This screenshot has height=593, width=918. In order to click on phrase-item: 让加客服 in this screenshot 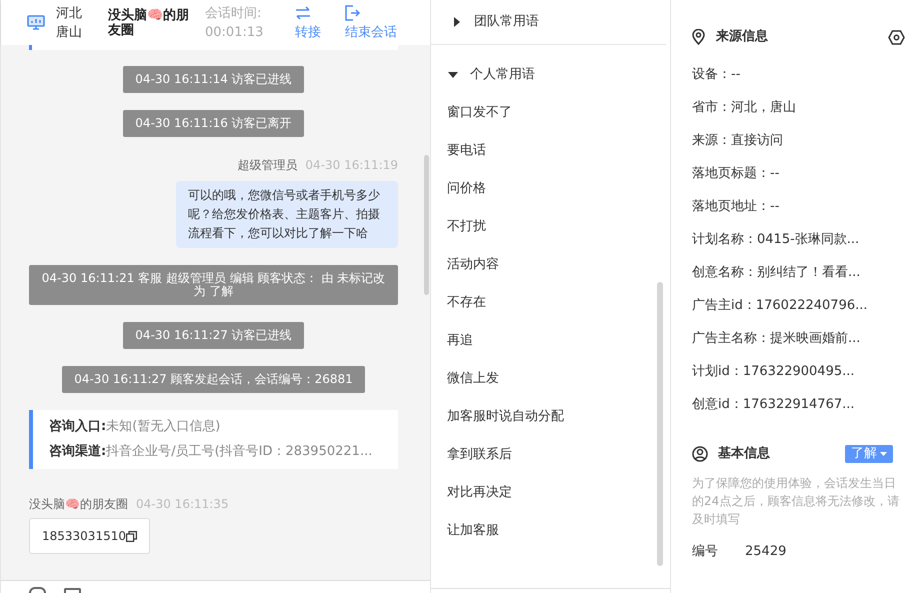, I will do `click(558, 531)`.